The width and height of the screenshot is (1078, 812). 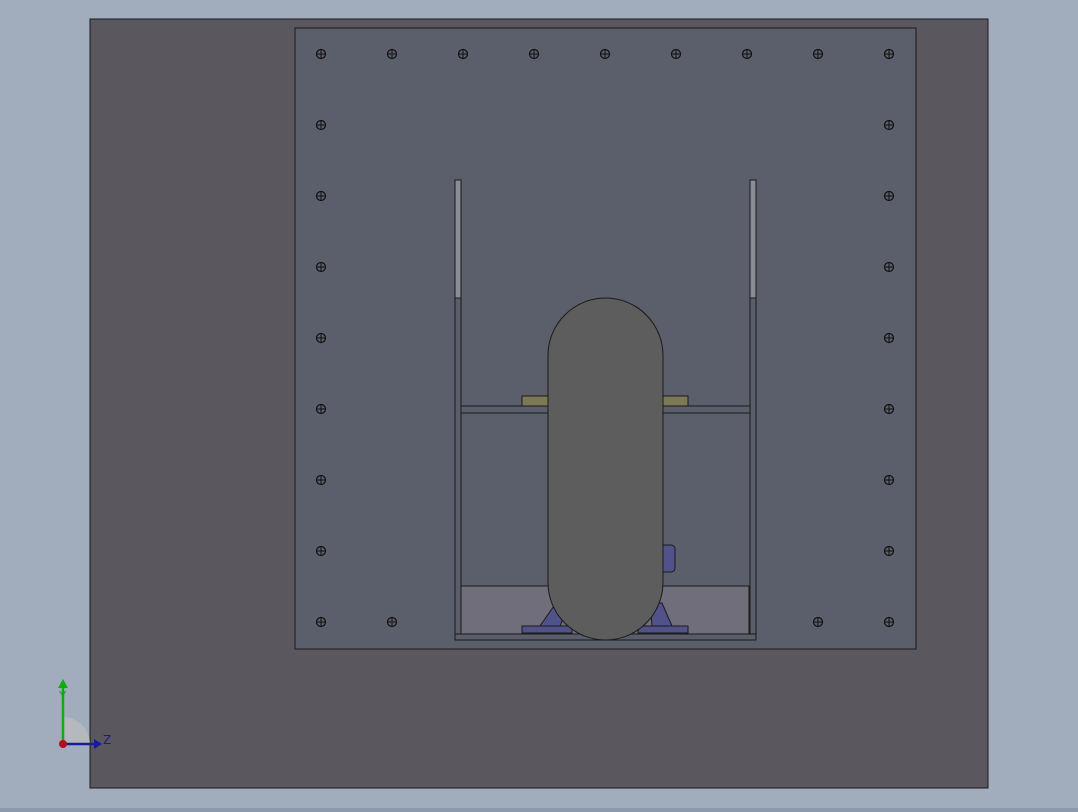 I want to click on support-bar-right, so click(x=674, y=401).